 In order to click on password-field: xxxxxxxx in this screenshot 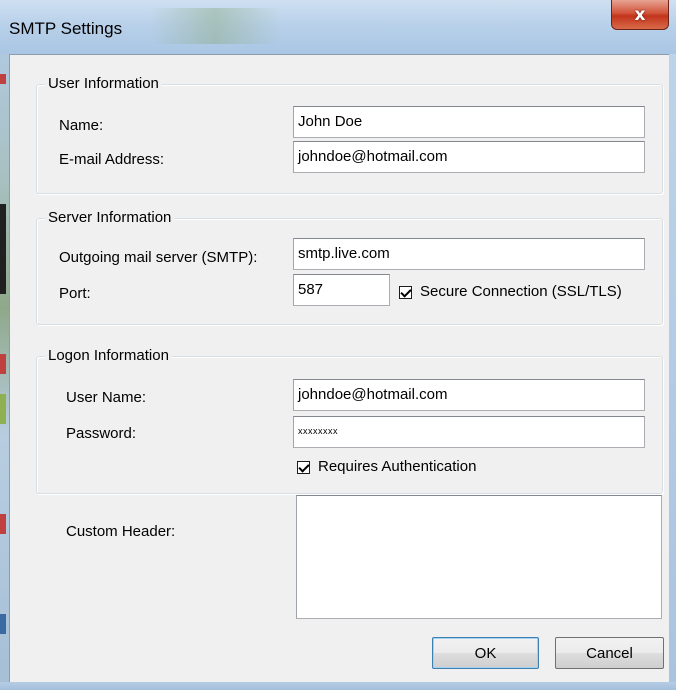, I will do `click(469, 432)`.